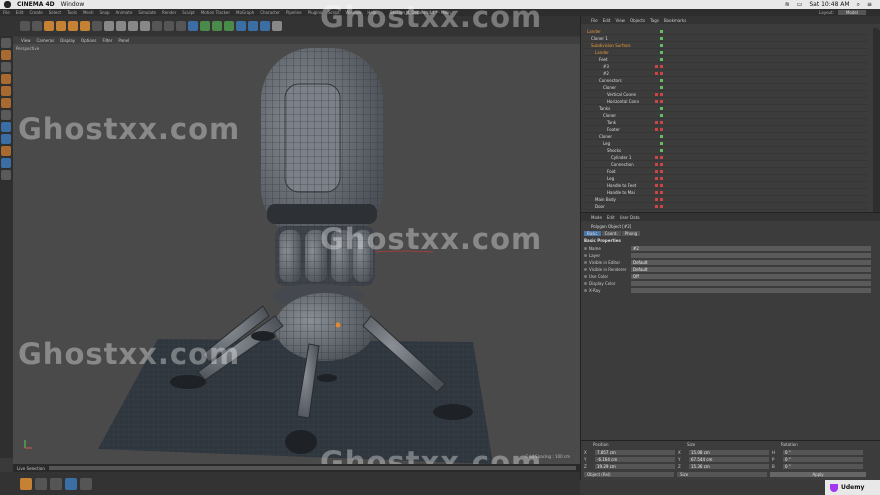 Image resolution: width=880 pixels, height=495 pixels. Describe the element at coordinates (26, 40) in the screenshot. I see `viewport-menu-view: View` at that location.